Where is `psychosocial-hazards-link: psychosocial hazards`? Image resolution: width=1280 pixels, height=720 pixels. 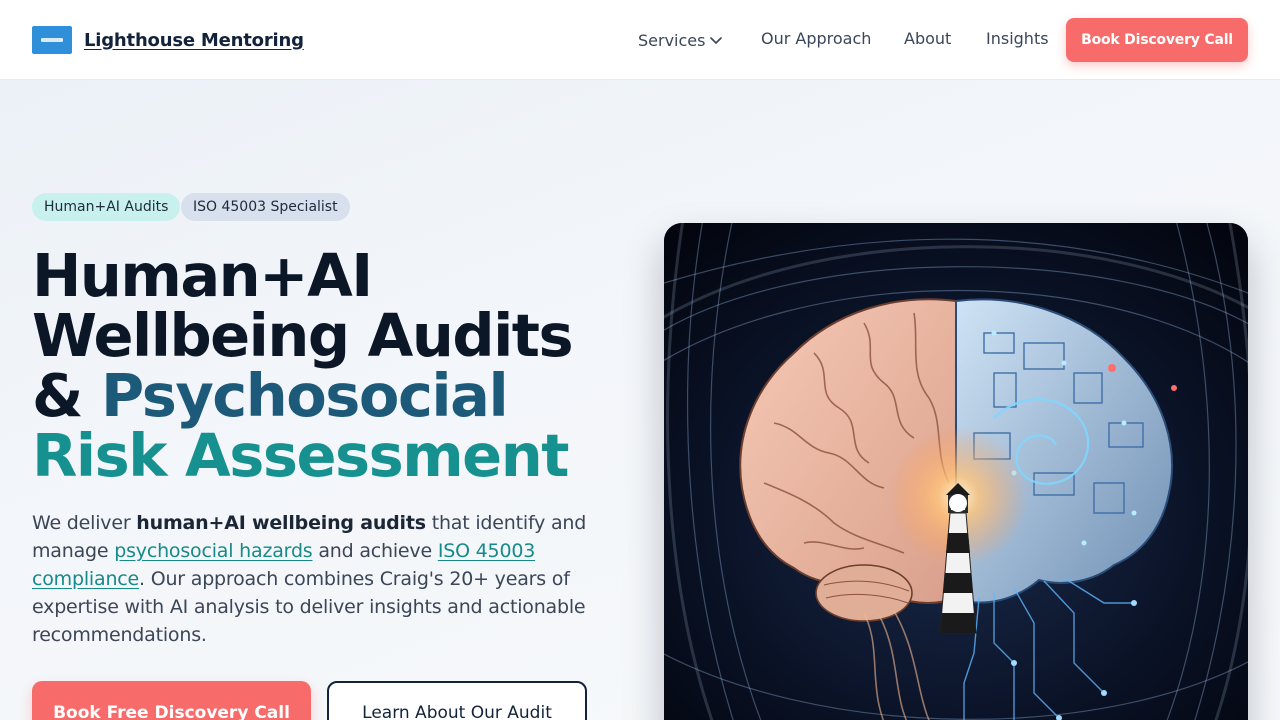 psychosocial-hazards-link: psychosocial hazards is located at coordinates (213, 551).